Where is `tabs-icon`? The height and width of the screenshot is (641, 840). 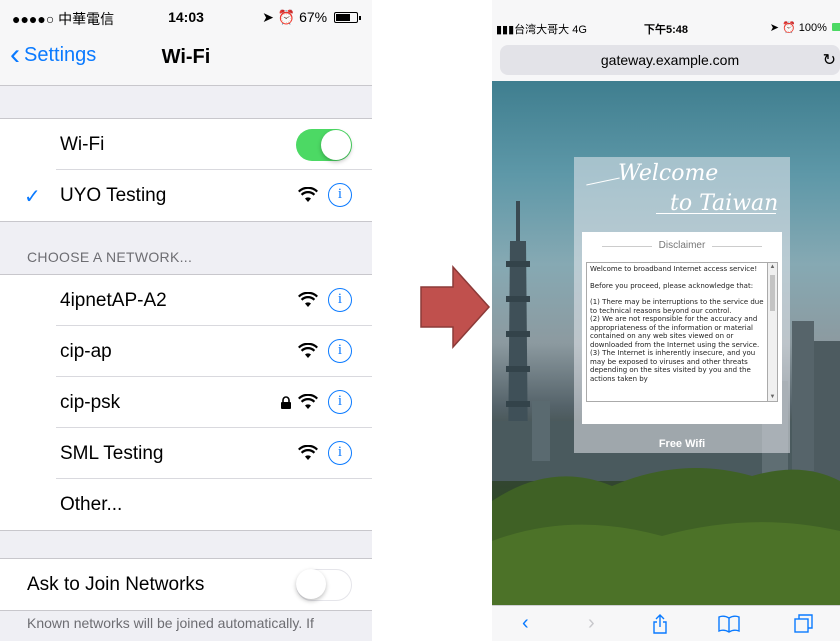 tabs-icon is located at coordinates (804, 624).